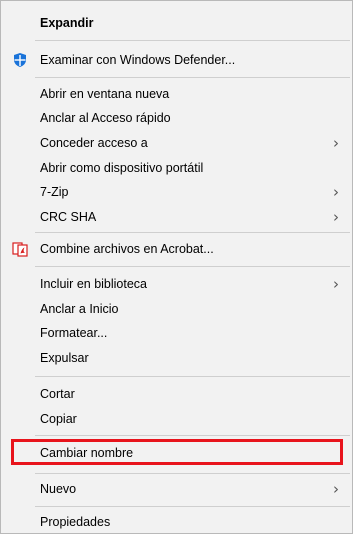  I want to click on menu-item-label: Cortar, so click(57, 394).